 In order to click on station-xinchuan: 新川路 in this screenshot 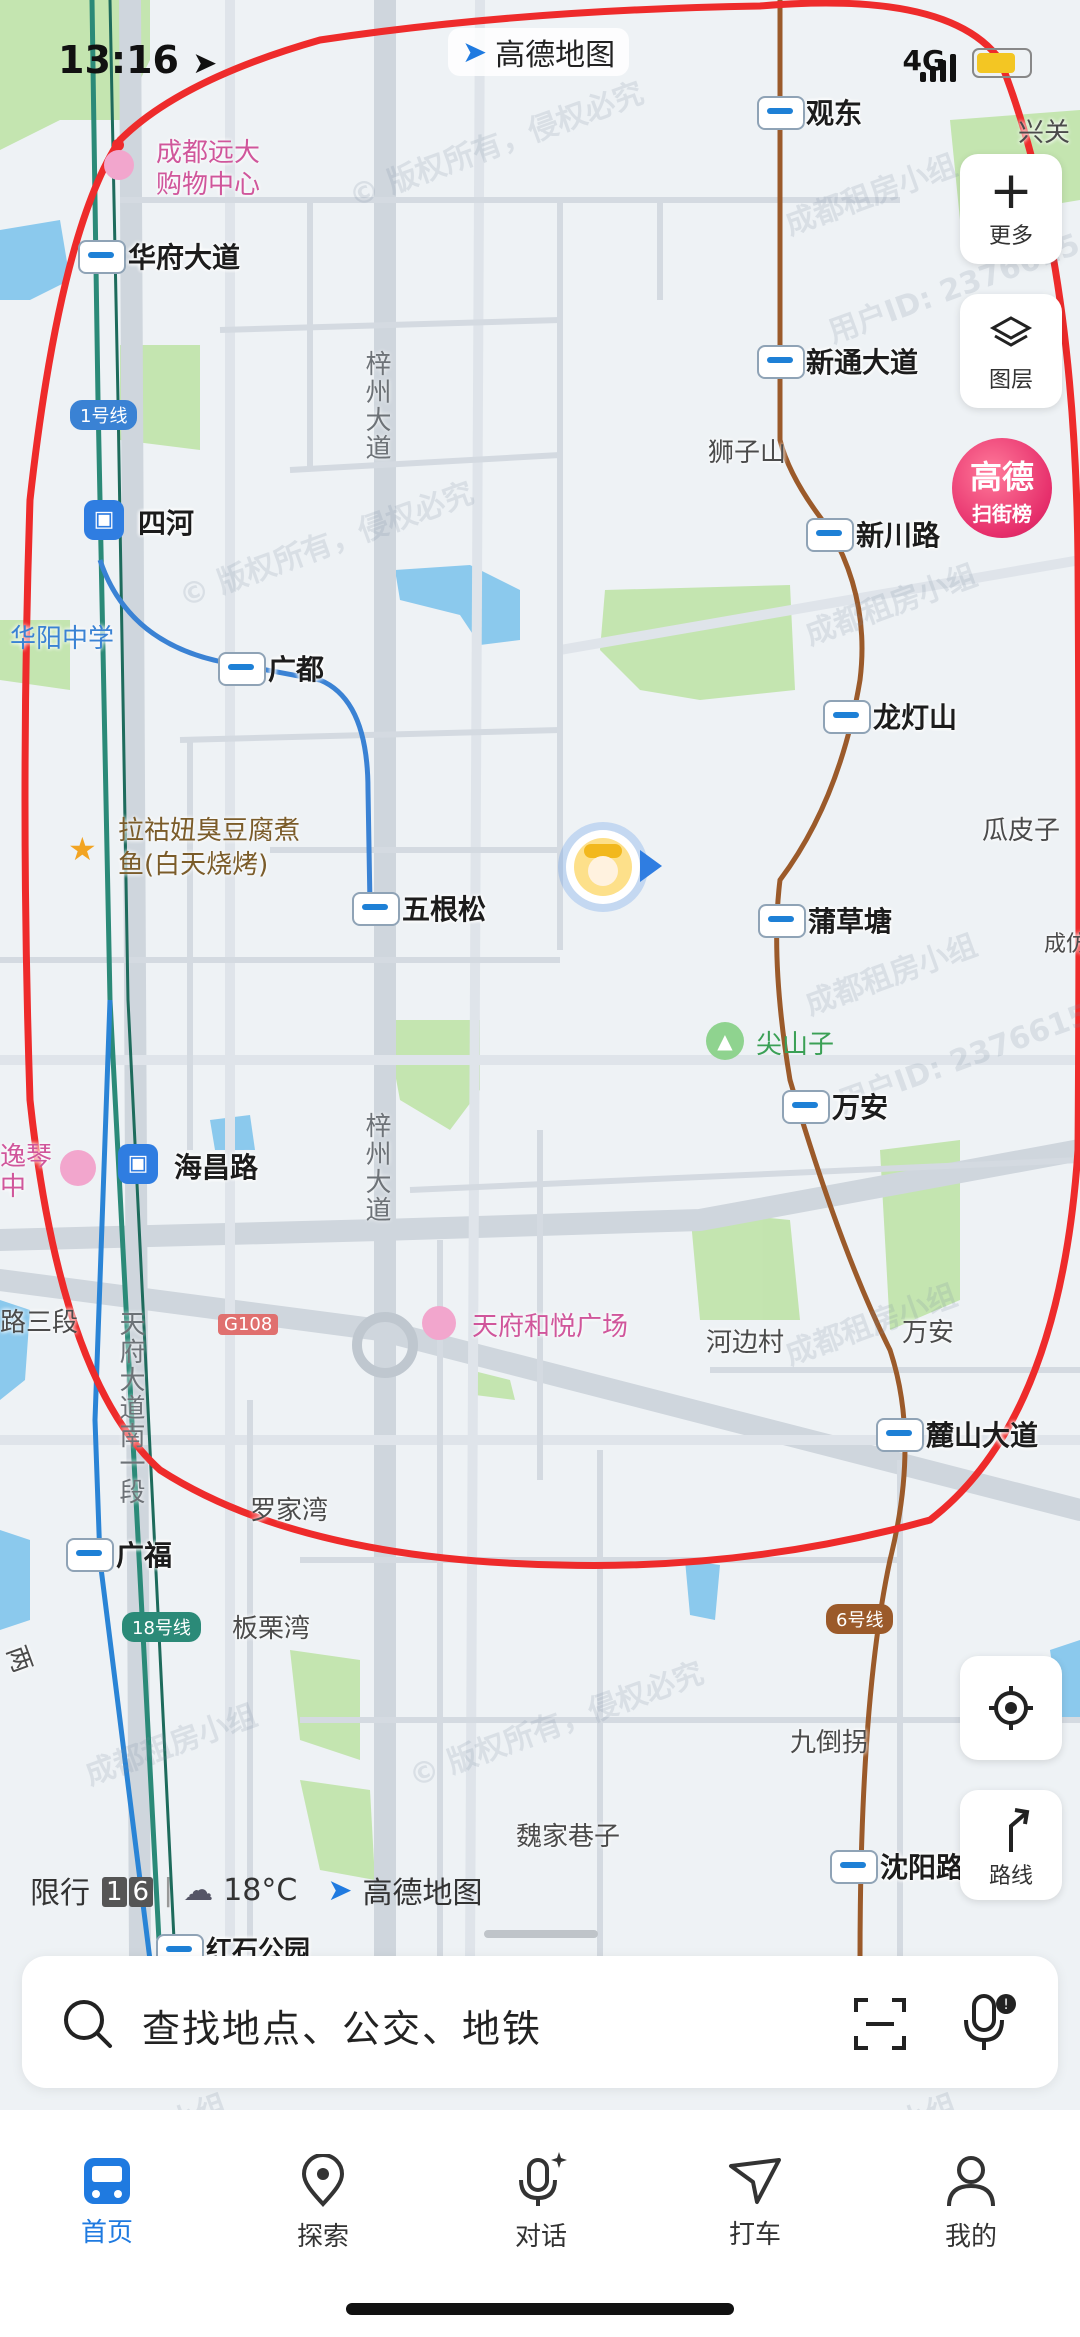, I will do `click(898, 534)`.